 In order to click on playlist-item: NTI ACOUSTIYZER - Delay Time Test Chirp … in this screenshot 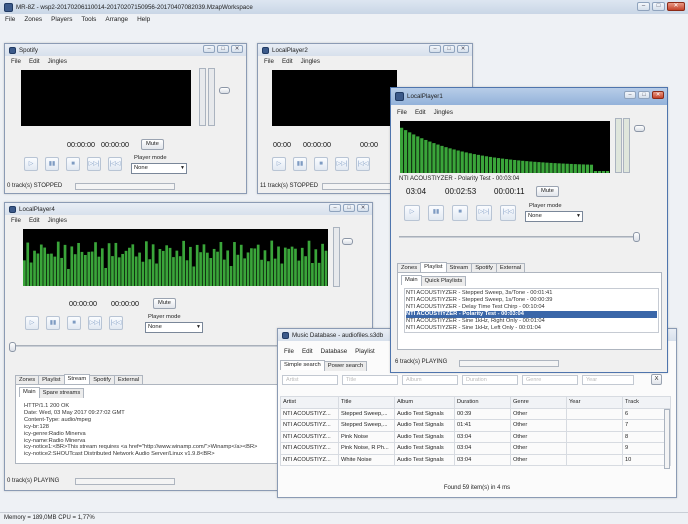, I will do `click(531, 307)`.